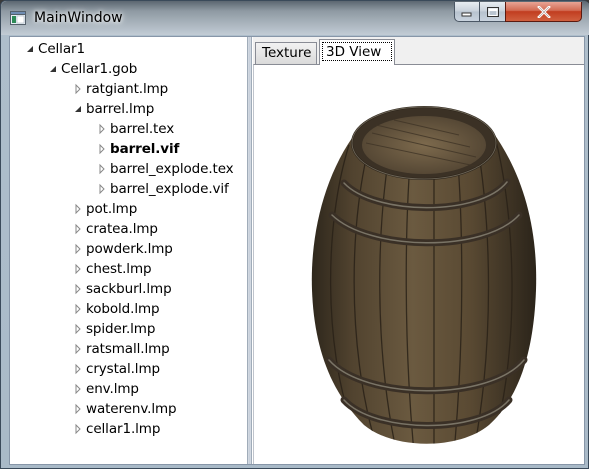 The width and height of the screenshot is (589, 469). I want to click on tree-item-label: env.lmp, so click(112, 389).